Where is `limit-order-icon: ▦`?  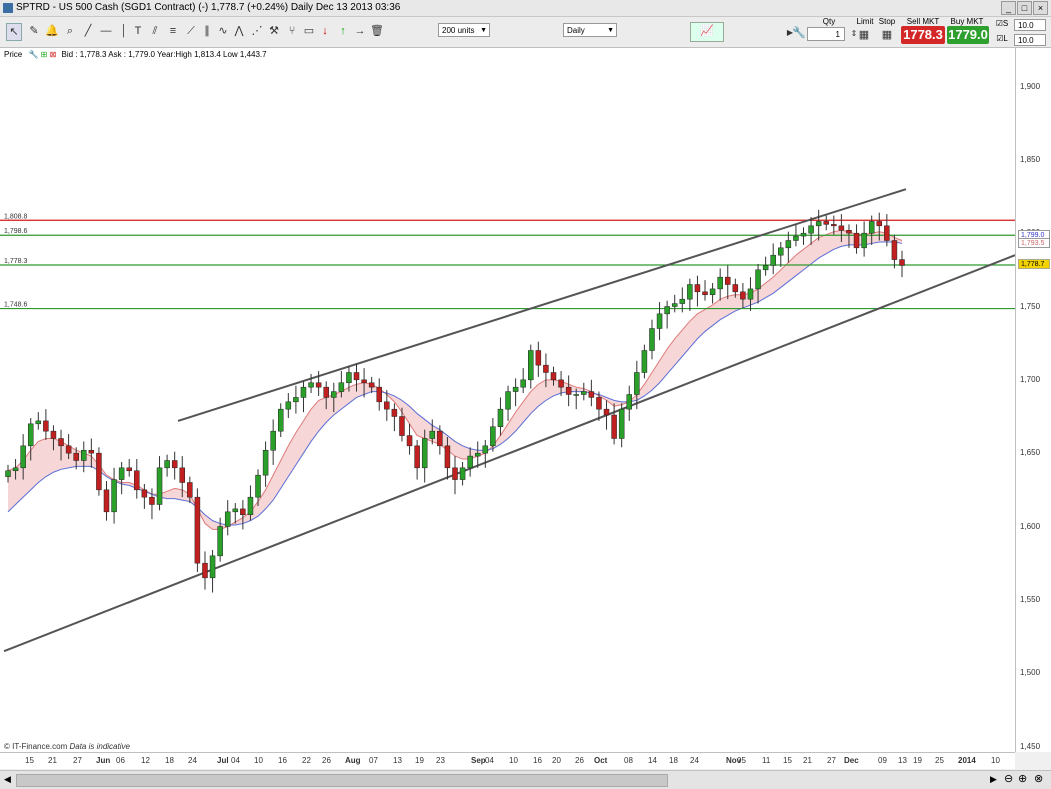 limit-order-icon: ▦ is located at coordinates (864, 35).